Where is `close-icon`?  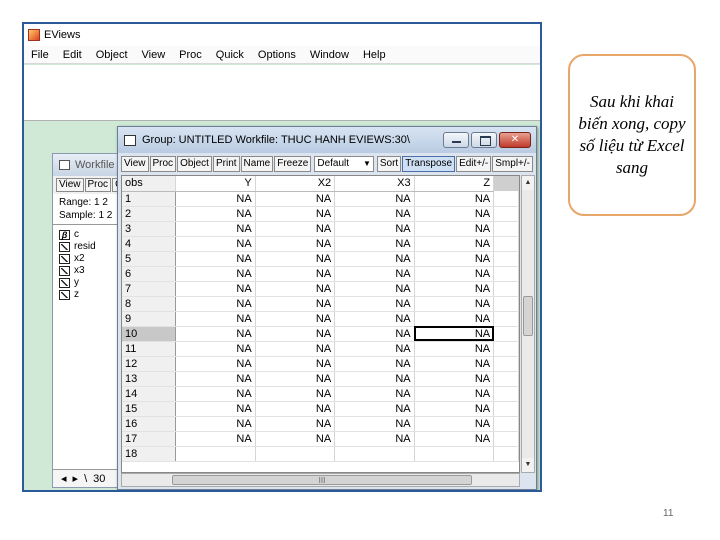 close-icon is located at coordinates (515, 140).